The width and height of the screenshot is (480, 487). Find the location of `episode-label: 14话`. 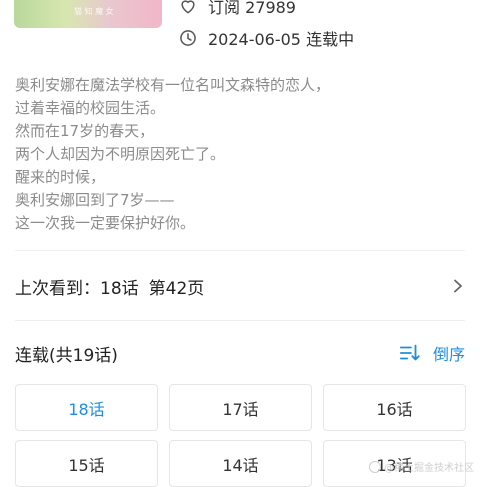

episode-label: 14话 is located at coordinates (240, 465).